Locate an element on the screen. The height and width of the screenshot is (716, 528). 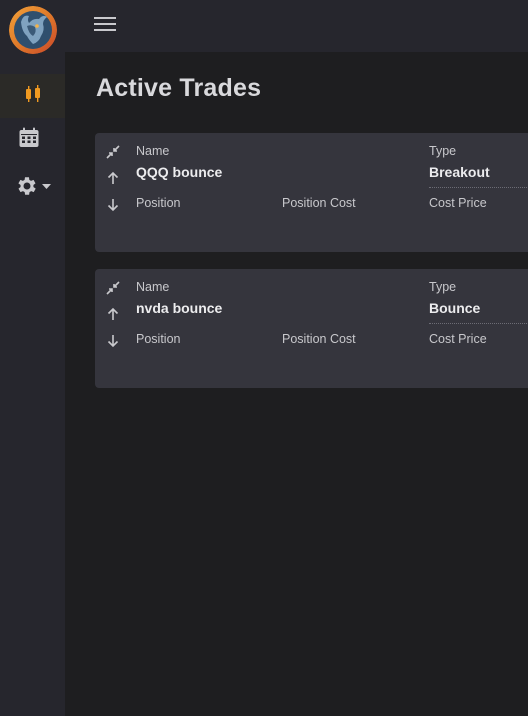
page-title: Active Trades is located at coordinates (179, 88).